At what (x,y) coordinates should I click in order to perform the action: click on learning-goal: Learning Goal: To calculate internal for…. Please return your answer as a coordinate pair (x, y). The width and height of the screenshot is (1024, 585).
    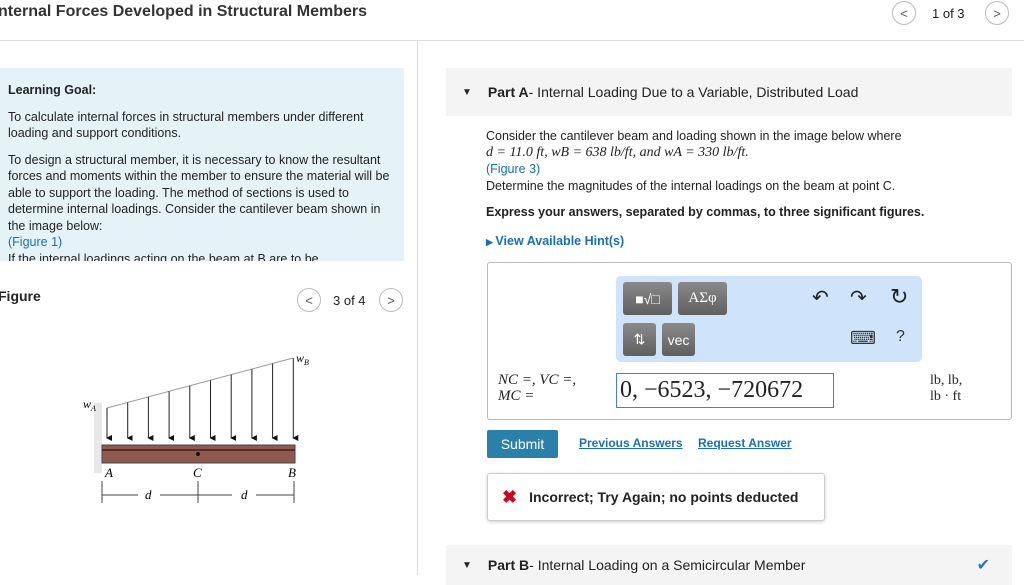
    Looking at the image, I should click on (202, 164).